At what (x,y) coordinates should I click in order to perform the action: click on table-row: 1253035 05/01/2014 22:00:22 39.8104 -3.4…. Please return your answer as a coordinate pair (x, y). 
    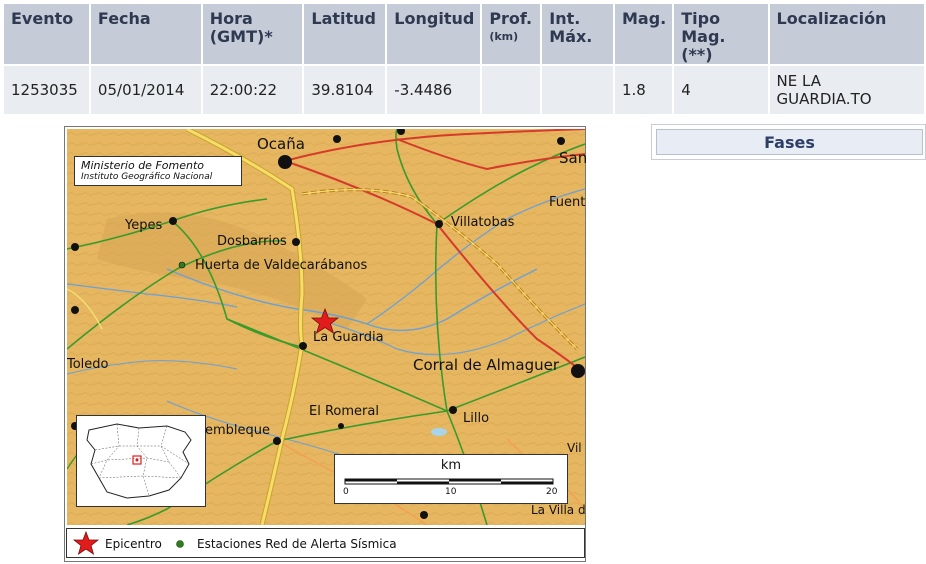
    Looking at the image, I should click on (464, 90).